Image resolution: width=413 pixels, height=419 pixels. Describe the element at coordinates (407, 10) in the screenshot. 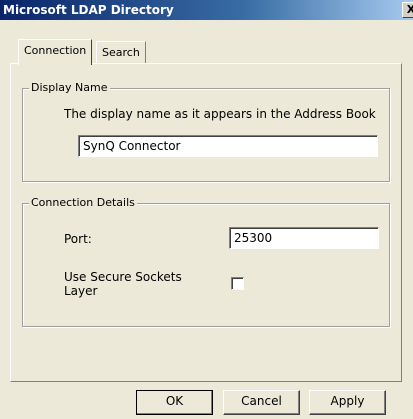

I see `close-button: X` at that location.